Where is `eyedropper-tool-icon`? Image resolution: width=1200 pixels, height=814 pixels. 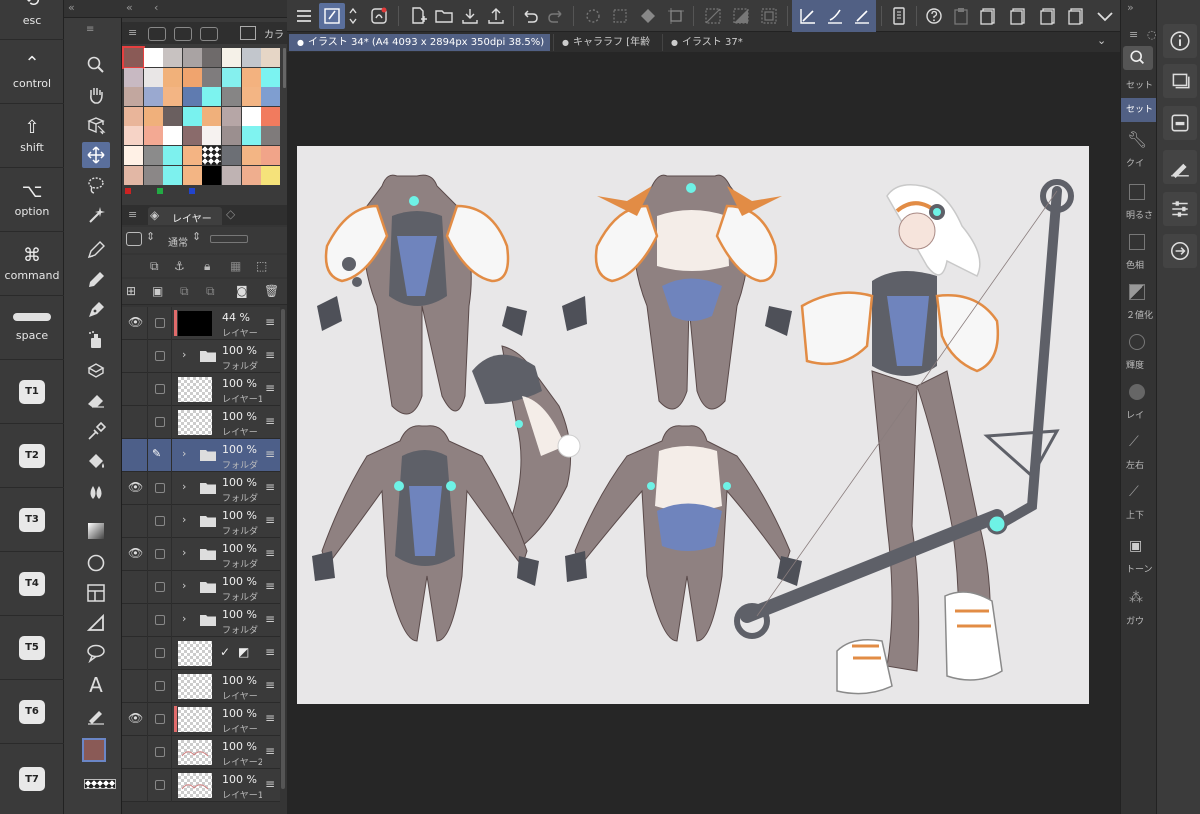
eyedropper-tool-icon is located at coordinates (96, 432).